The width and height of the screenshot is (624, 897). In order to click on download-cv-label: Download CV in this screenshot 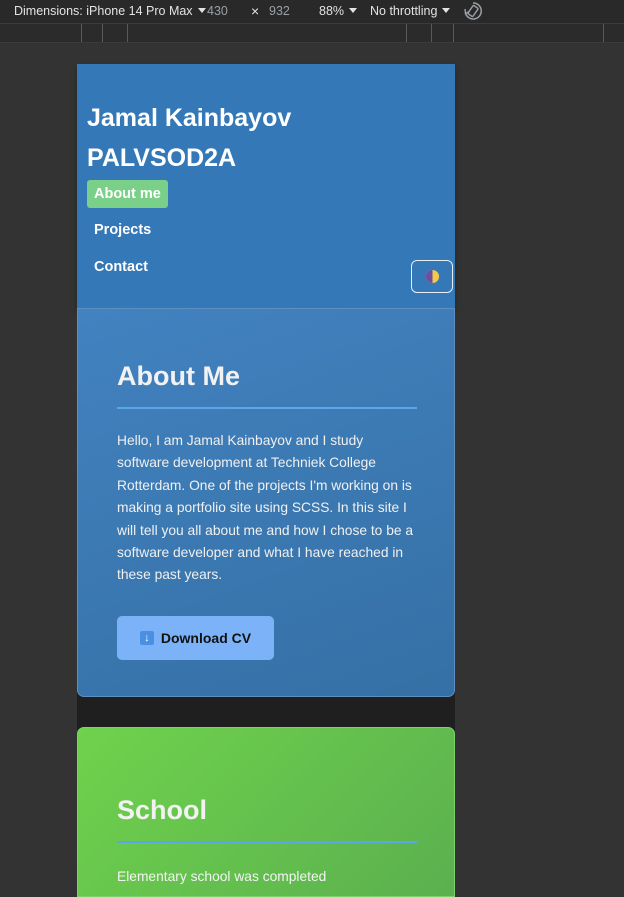, I will do `click(206, 638)`.